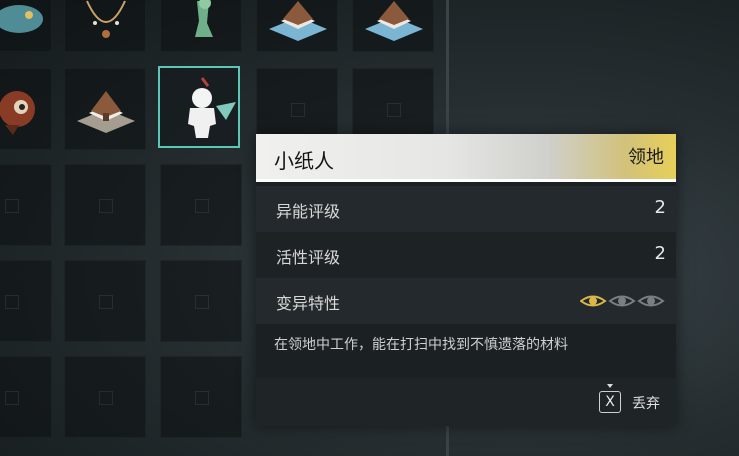 This screenshot has width=739, height=456. What do you see at coordinates (466, 180) in the screenshot?
I see `header-underline` at bounding box center [466, 180].